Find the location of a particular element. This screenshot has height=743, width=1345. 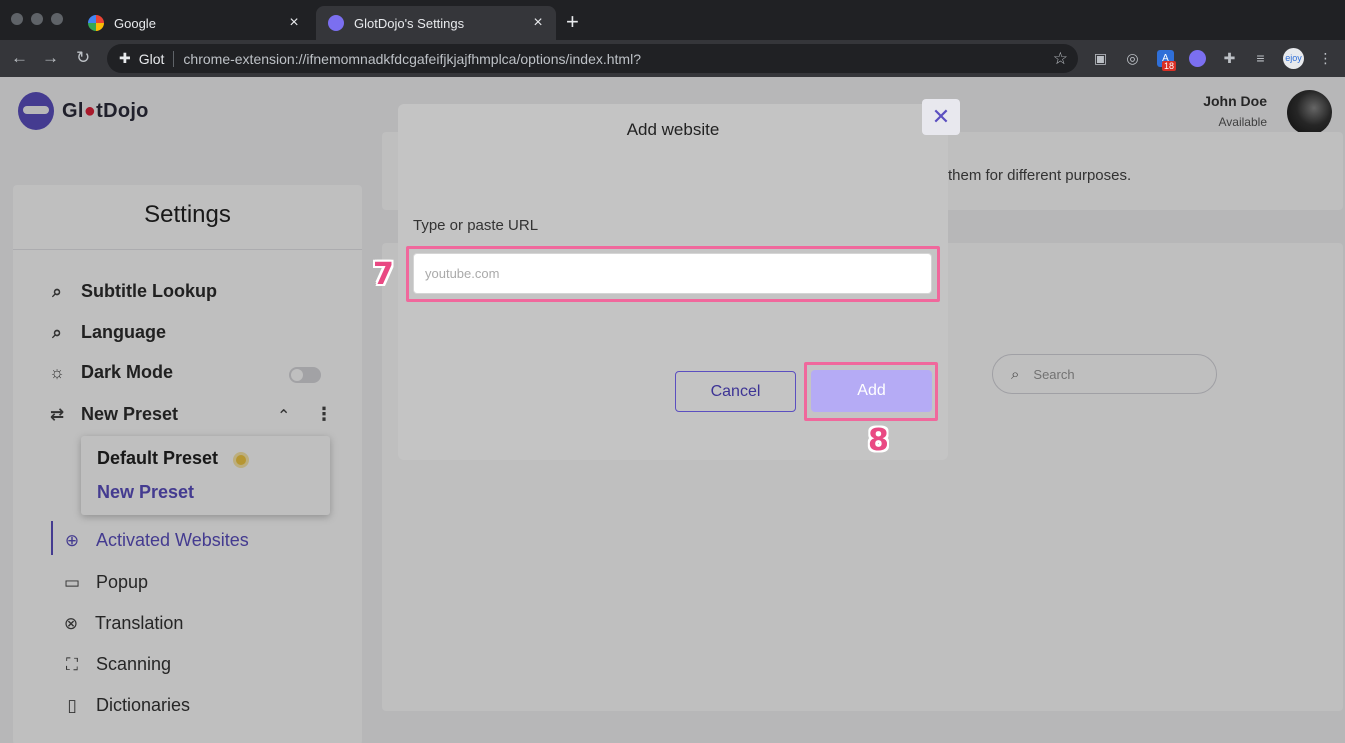

bookmark-star-icon: ☆ is located at coordinates (1060, 59).